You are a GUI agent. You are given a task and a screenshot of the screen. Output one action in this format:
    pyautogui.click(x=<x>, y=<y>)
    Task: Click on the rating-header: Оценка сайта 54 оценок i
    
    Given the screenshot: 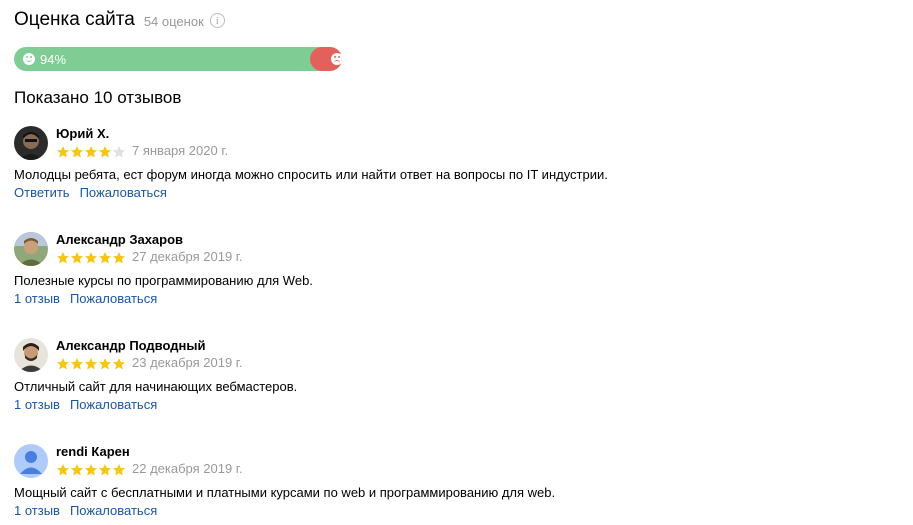 What is the action you would take?
    pyautogui.click(x=119, y=20)
    